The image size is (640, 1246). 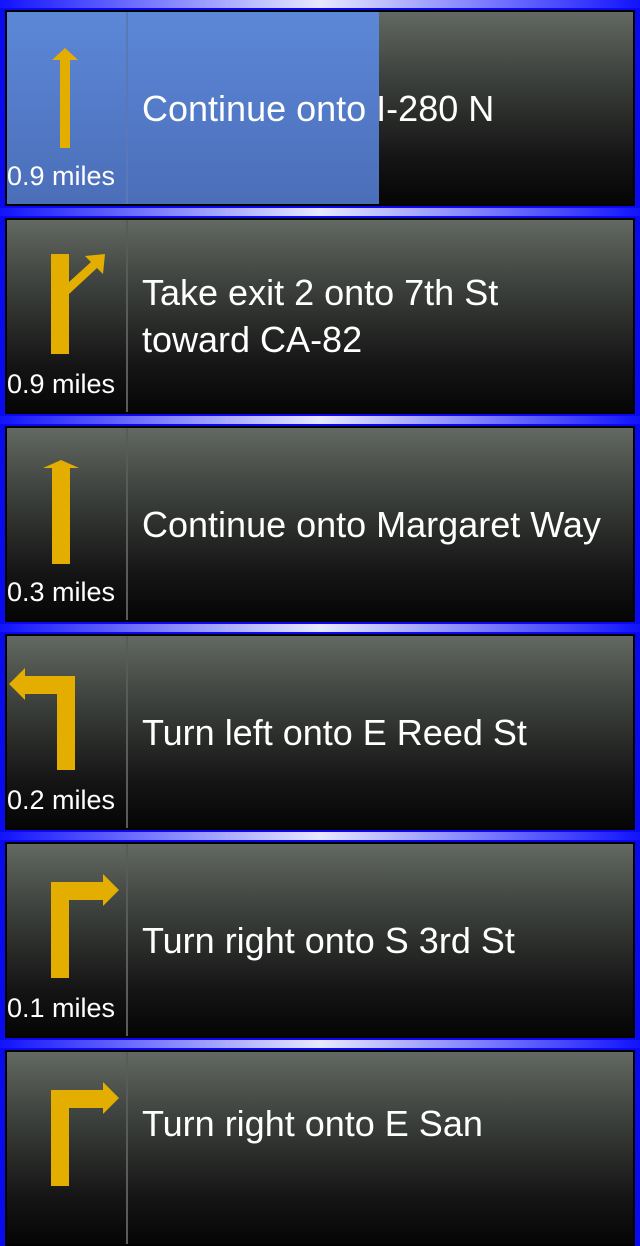 I want to click on instruction-text: Continue onto Margaret Way, so click(x=371, y=524).